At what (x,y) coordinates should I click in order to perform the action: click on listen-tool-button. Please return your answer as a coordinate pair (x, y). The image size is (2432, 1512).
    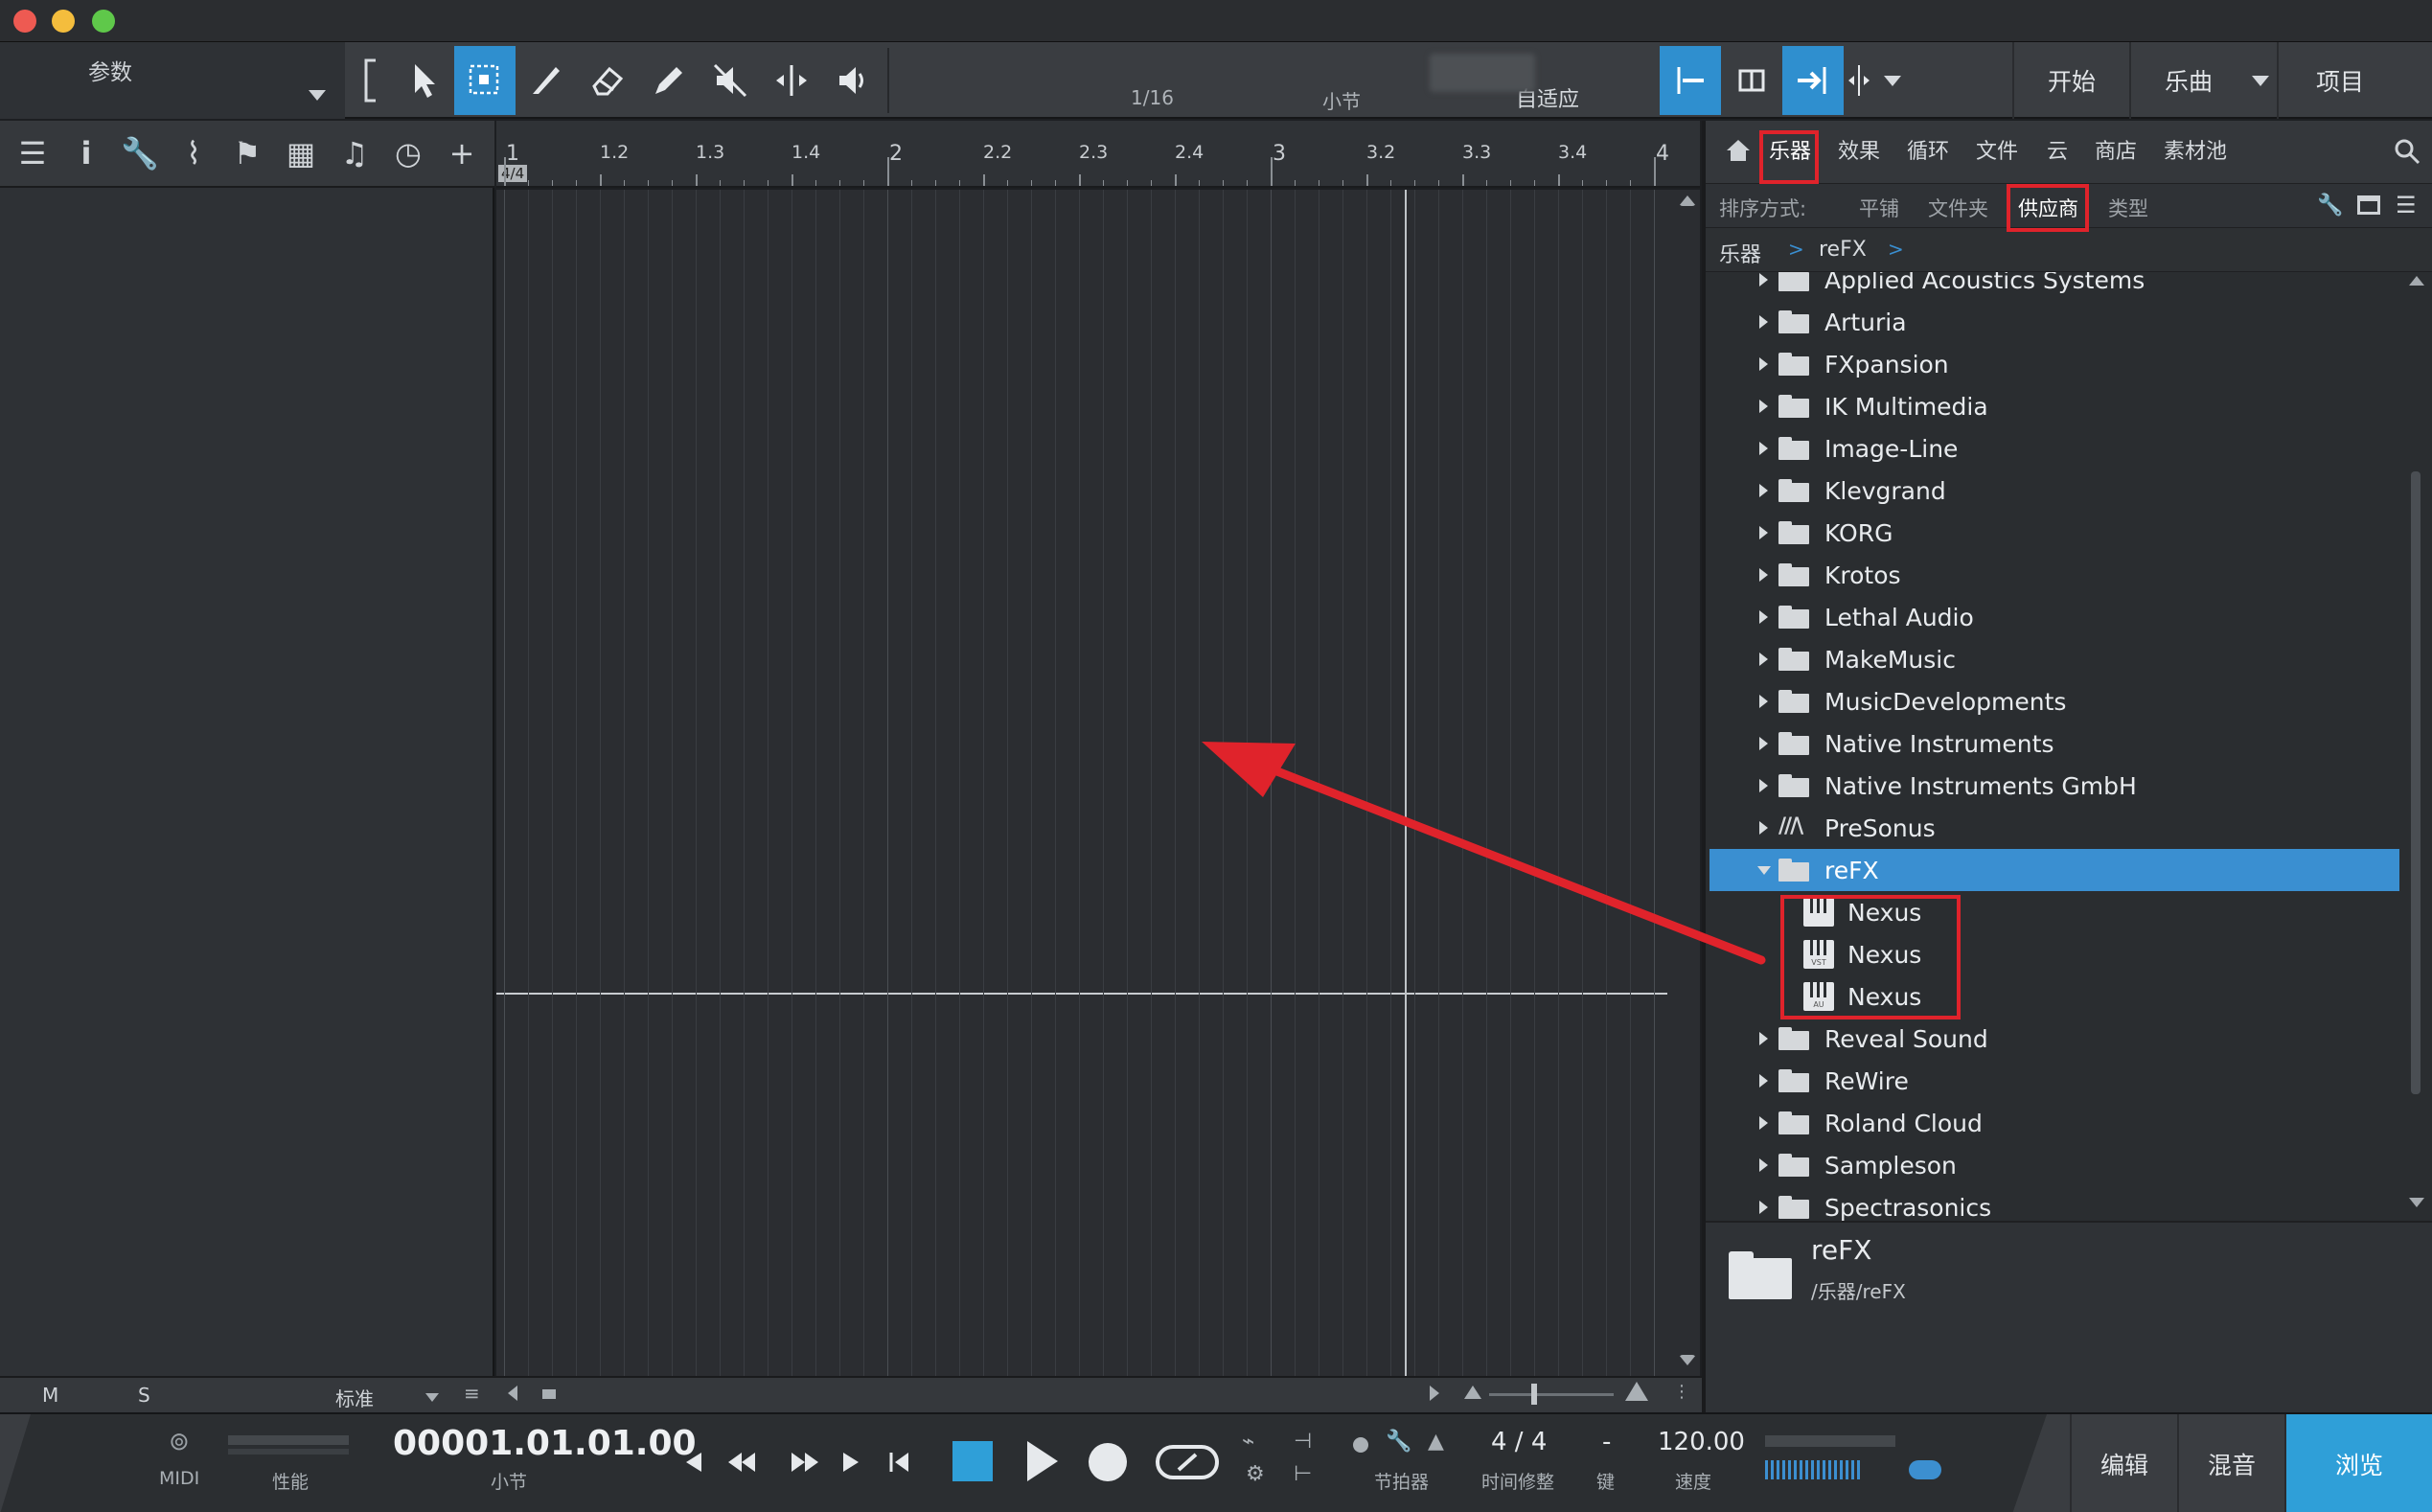
    Looking at the image, I should click on (852, 81).